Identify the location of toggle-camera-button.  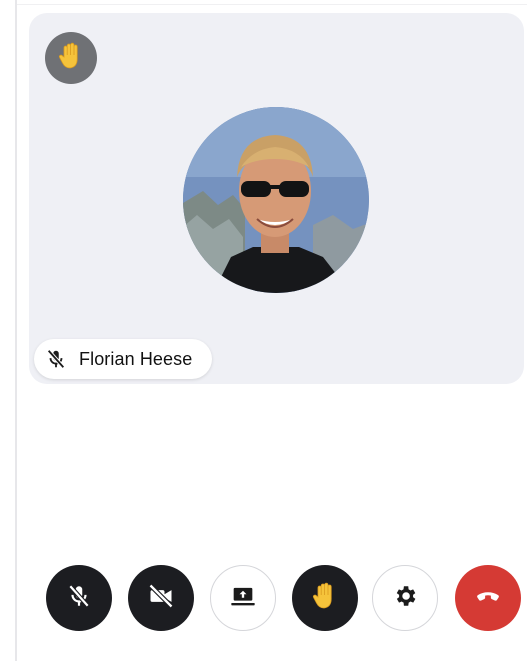
(161, 598).